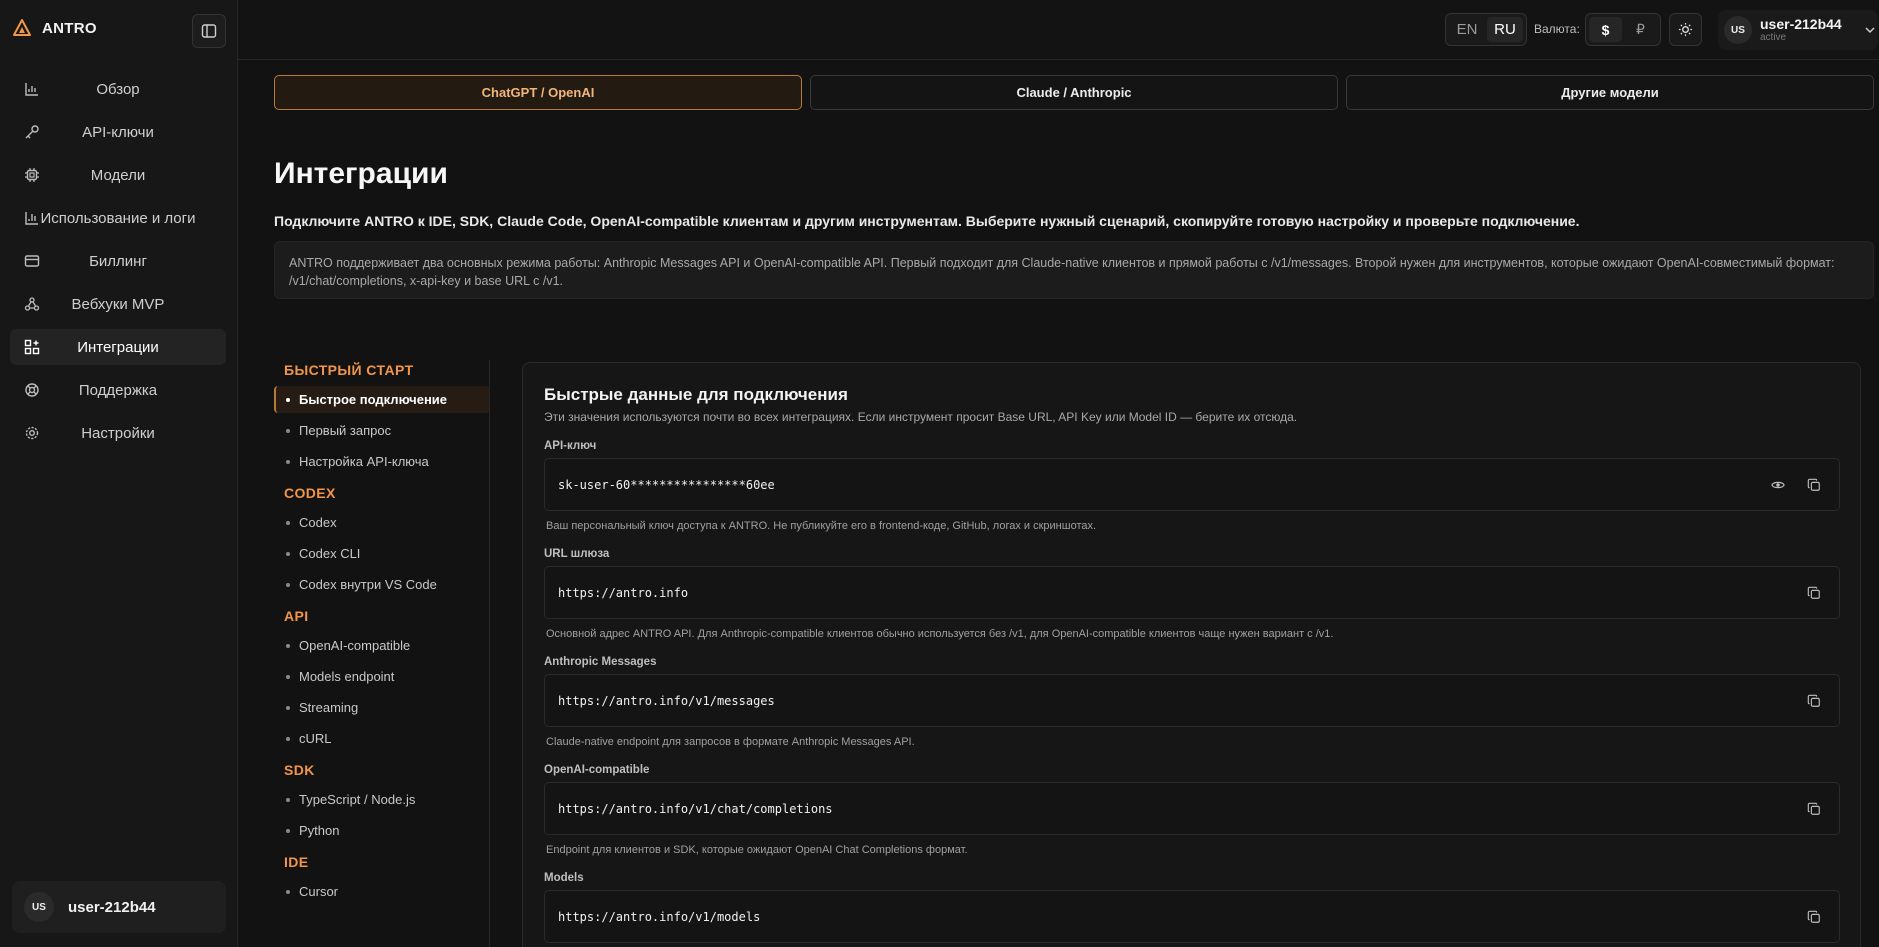 Image resolution: width=1879 pixels, height=947 pixels. I want to click on sidebar-item-webhooks: Вебхуки MVP, so click(118, 304).